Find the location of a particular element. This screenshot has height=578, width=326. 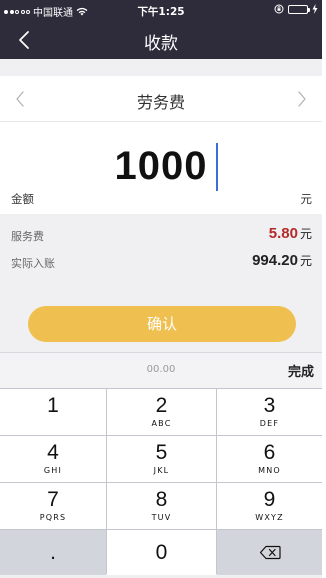

service-fee-amount: 5.80 元 is located at coordinates (290, 233).